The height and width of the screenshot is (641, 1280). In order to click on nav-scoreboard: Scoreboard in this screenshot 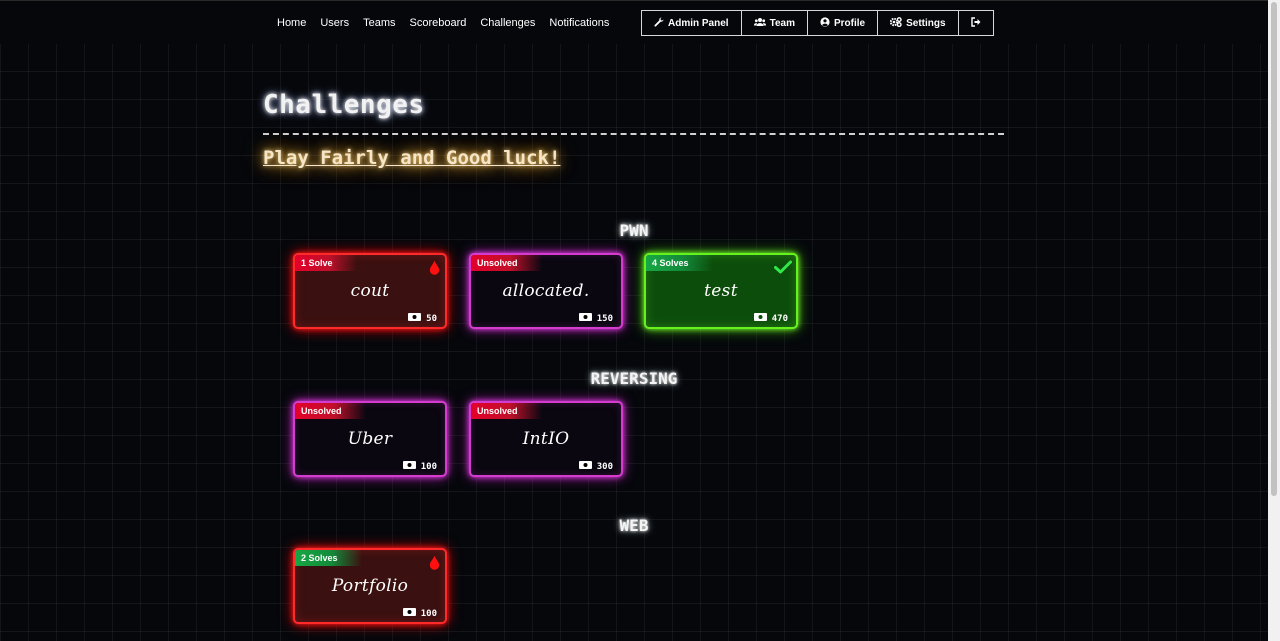, I will do `click(437, 23)`.